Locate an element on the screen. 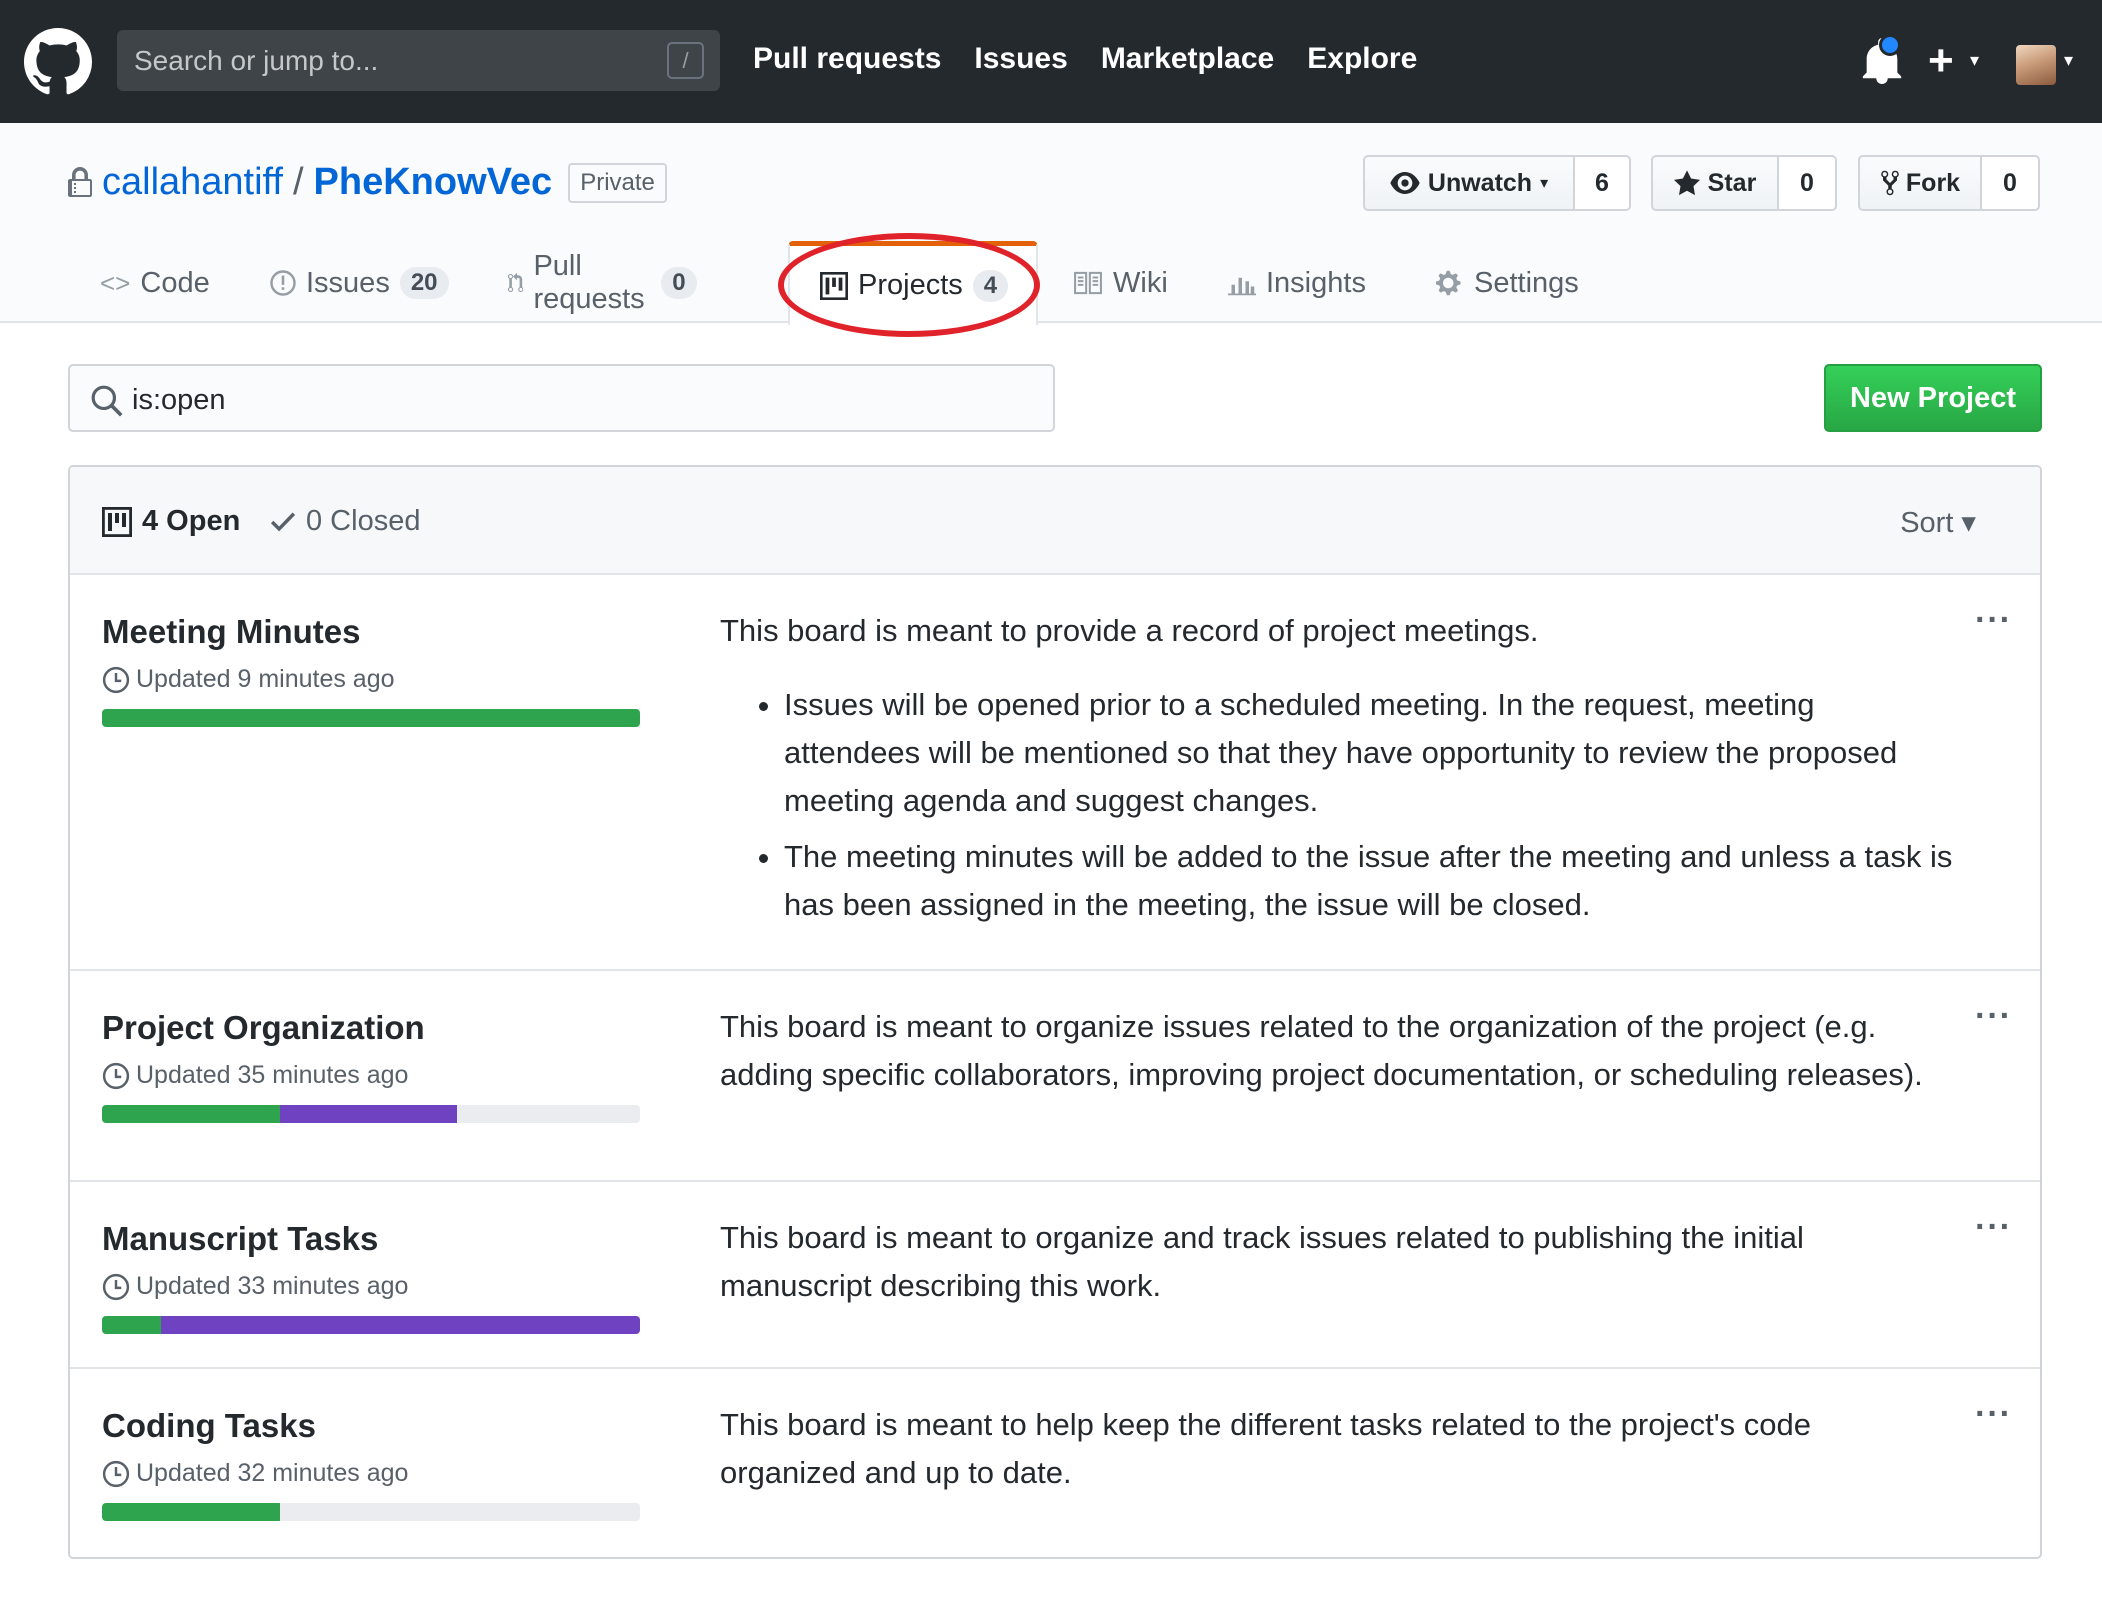 The height and width of the screenshot is (1606, 2102). stargazers-count: 0 is located at coordinates (1808, 183).